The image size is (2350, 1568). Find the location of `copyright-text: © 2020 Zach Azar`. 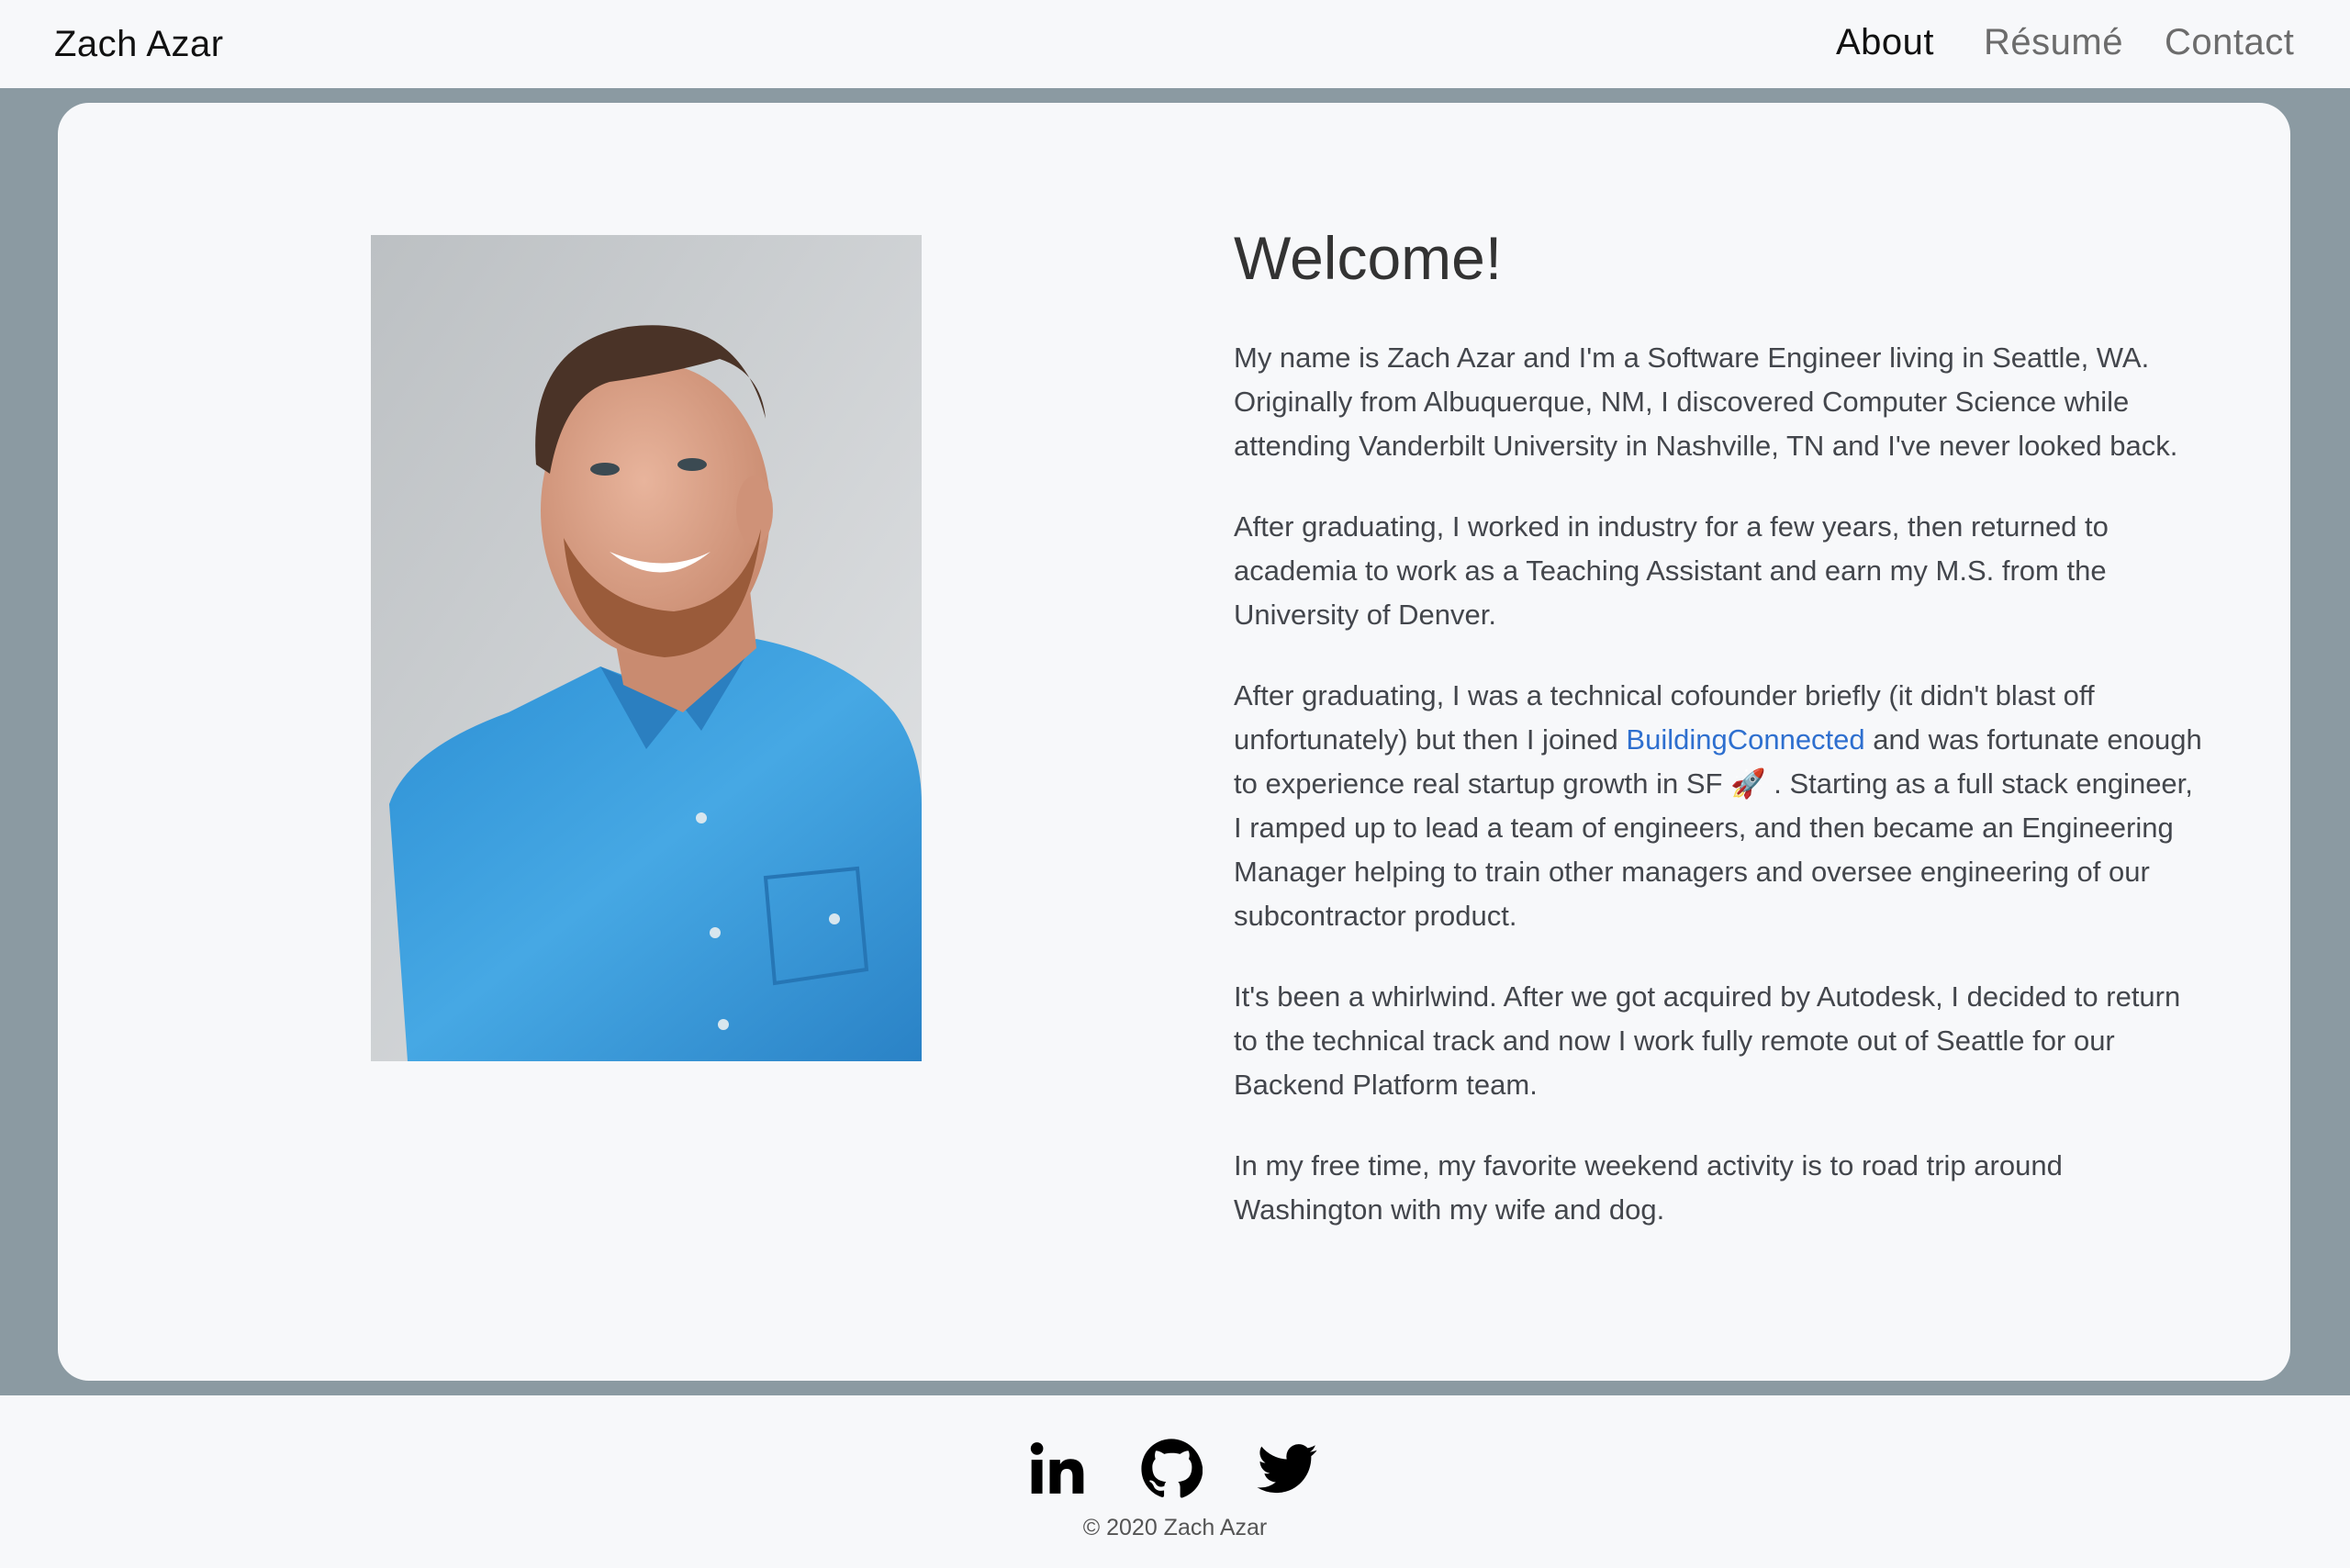

copyright-text: © 2020 Zach Azar is located at coordinates (1175, 1527).